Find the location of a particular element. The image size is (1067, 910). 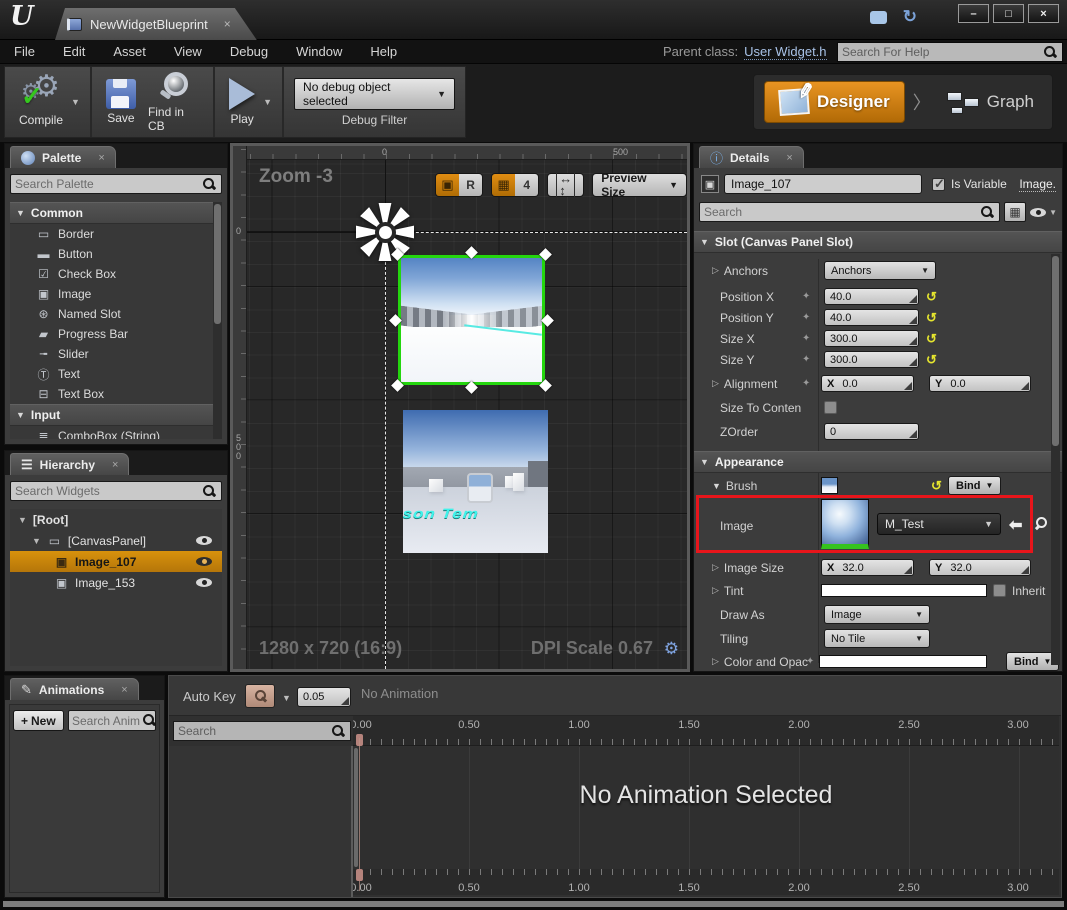

help-search-box is located at coordinates (950, 52).